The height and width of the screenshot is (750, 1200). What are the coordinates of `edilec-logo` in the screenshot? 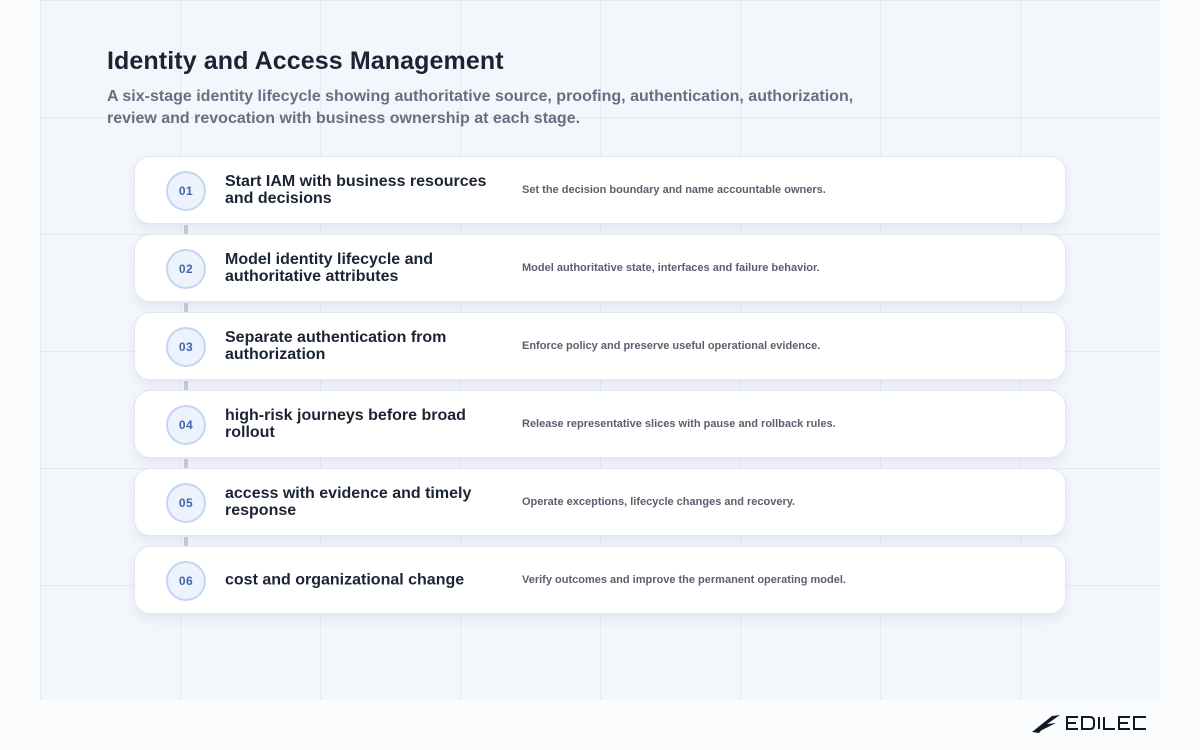 It's located at (1089, 724).